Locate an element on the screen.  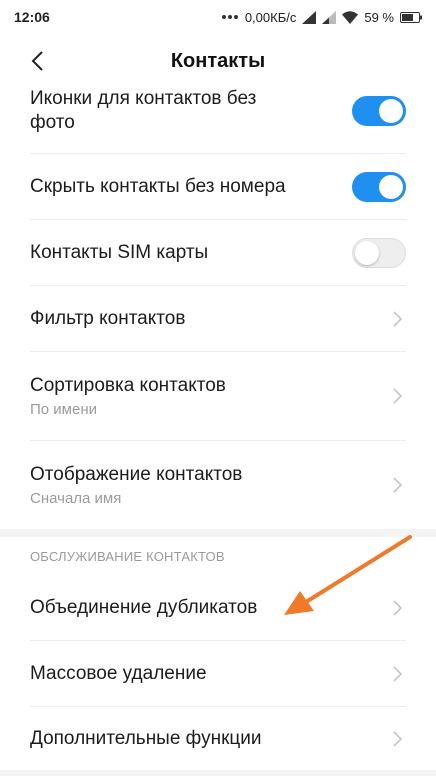
setting-hide-without-number: Скрыть контакты без номера is located at coordinates (218, 186).